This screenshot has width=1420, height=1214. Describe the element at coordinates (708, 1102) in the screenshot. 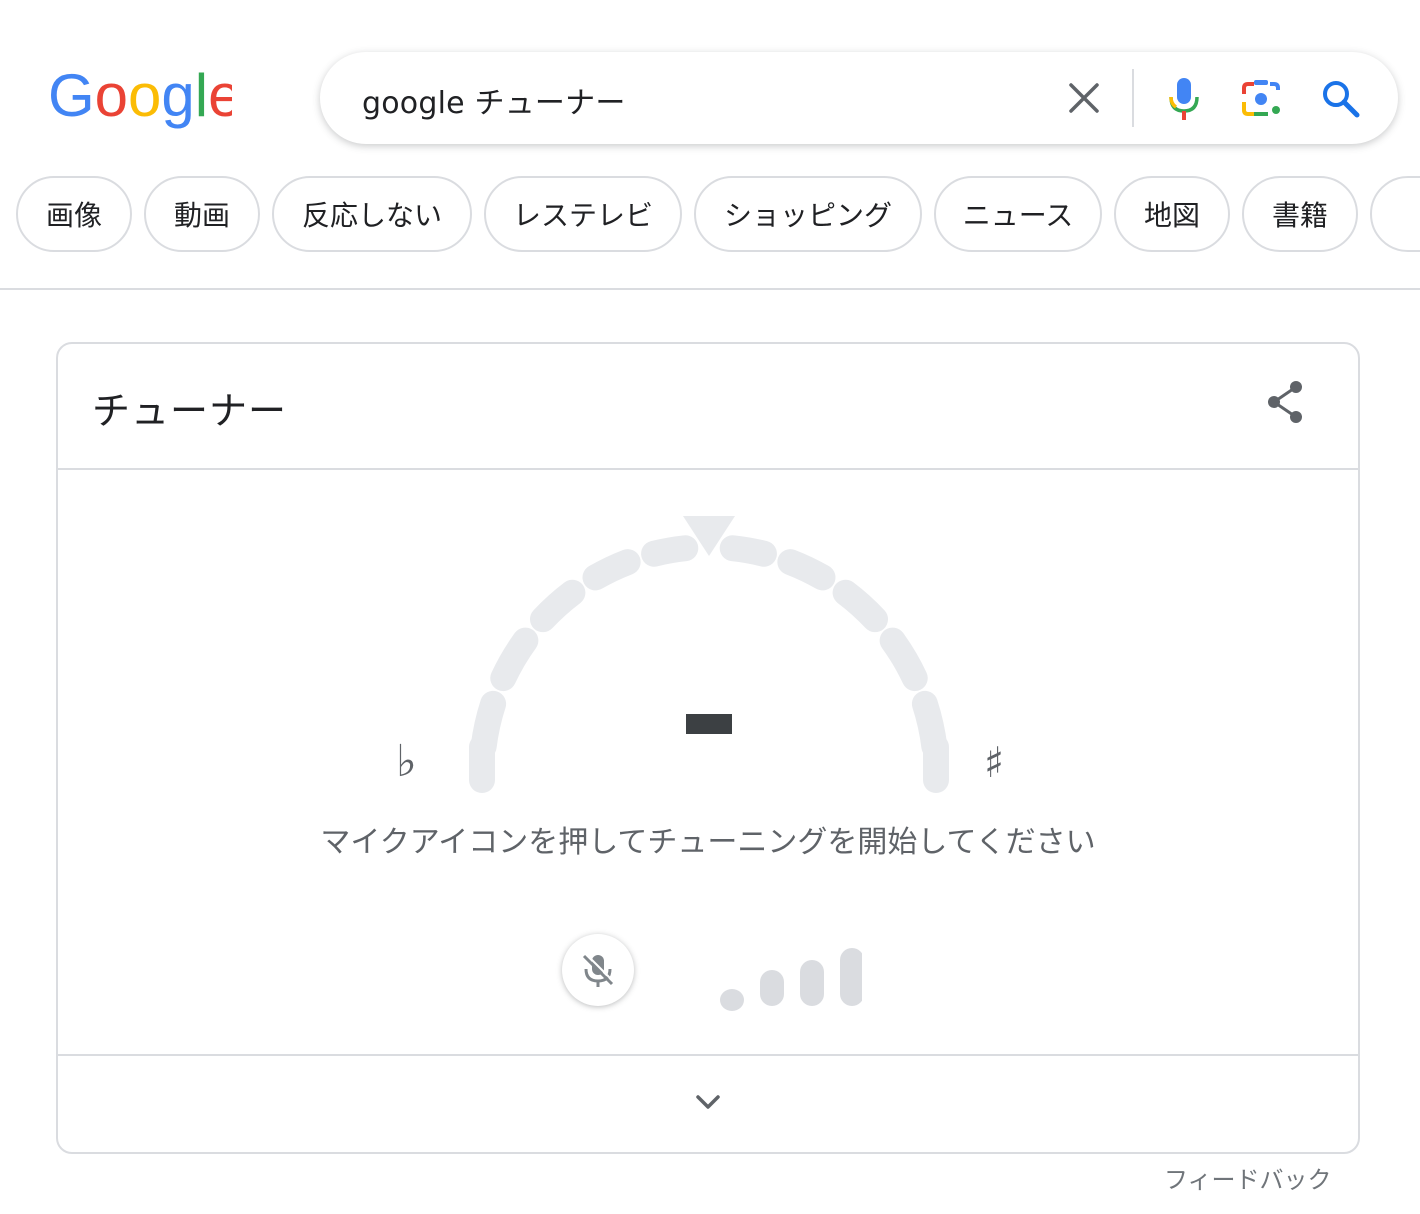

I see `chevron-down-icon` at that location.